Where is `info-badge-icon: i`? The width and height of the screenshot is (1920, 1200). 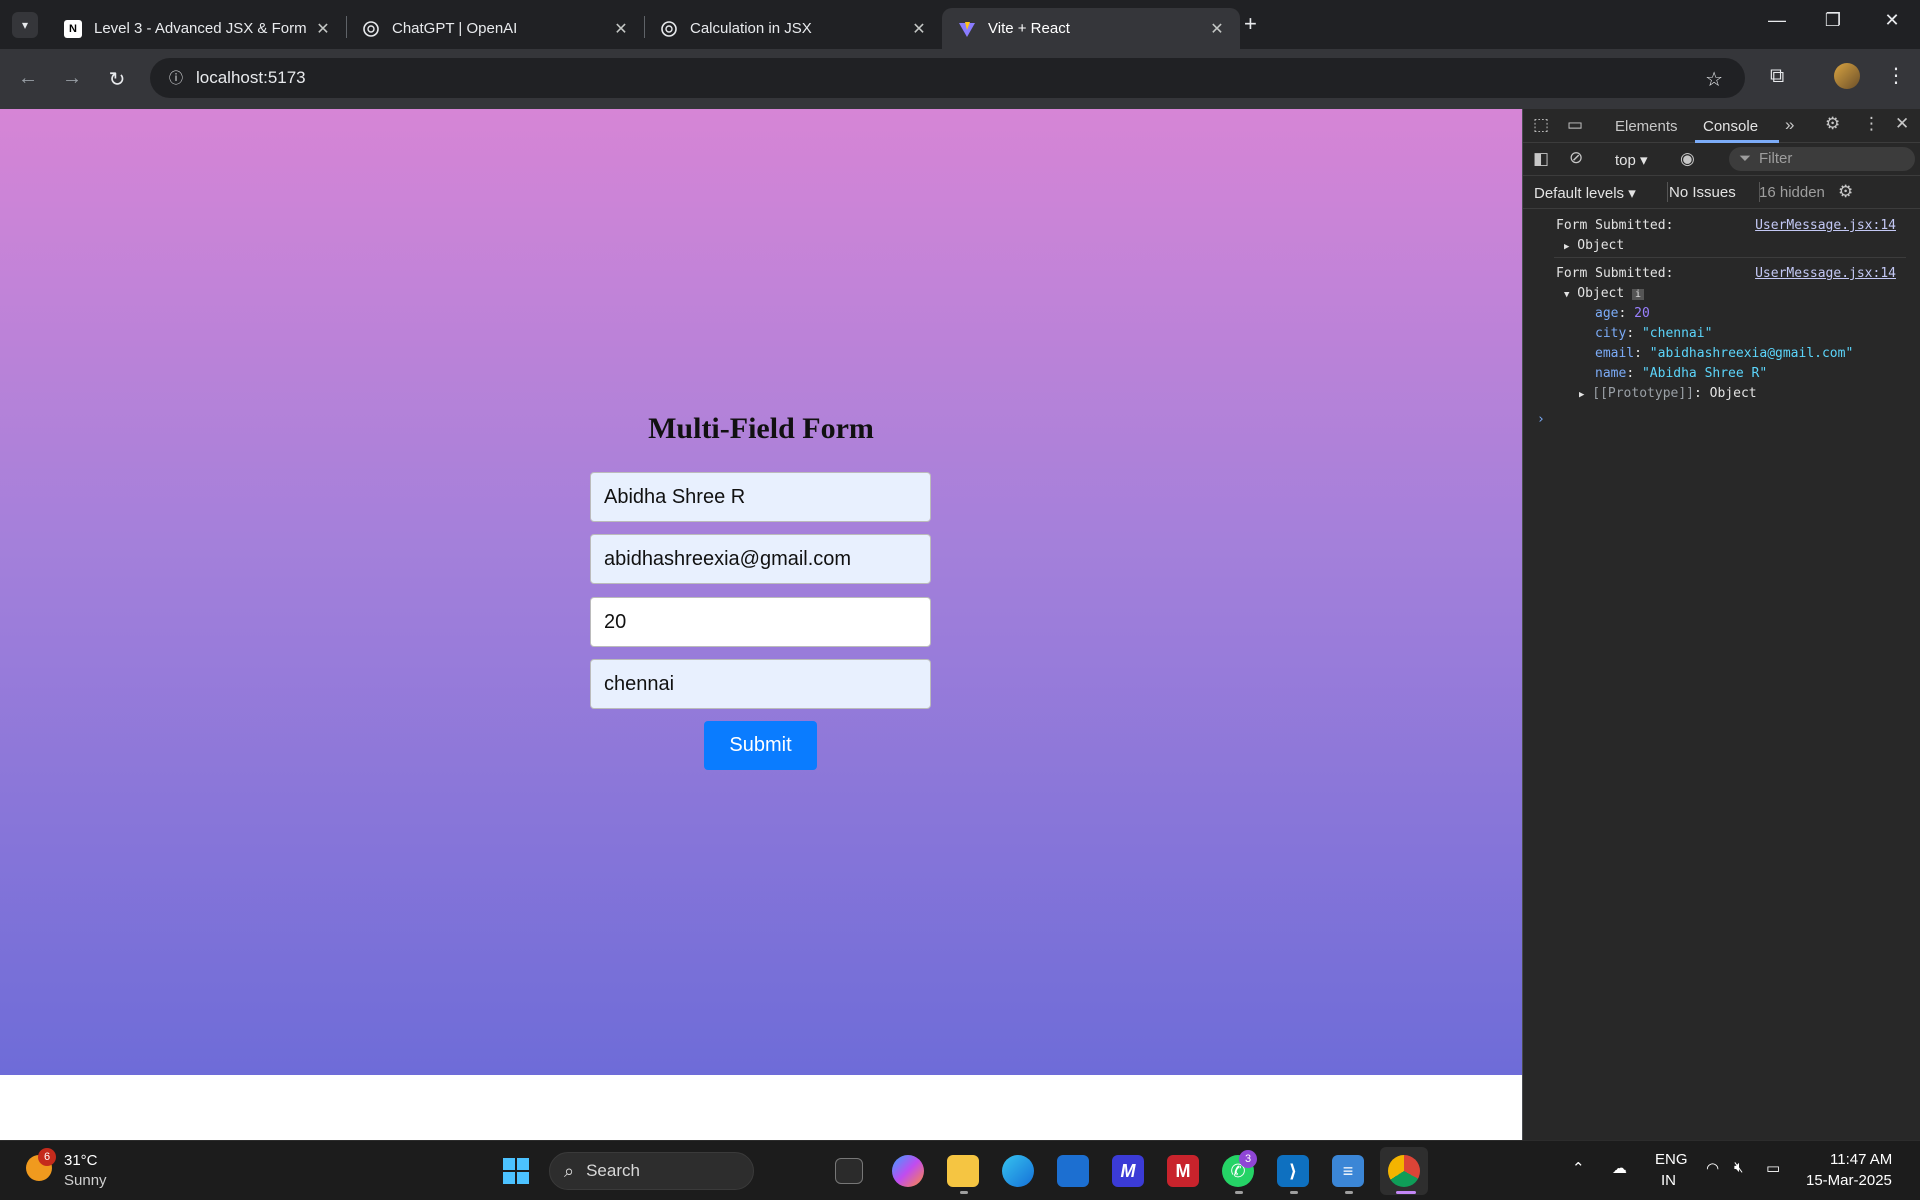
info-badge-icon: i is located at coordinates (1638, 294).